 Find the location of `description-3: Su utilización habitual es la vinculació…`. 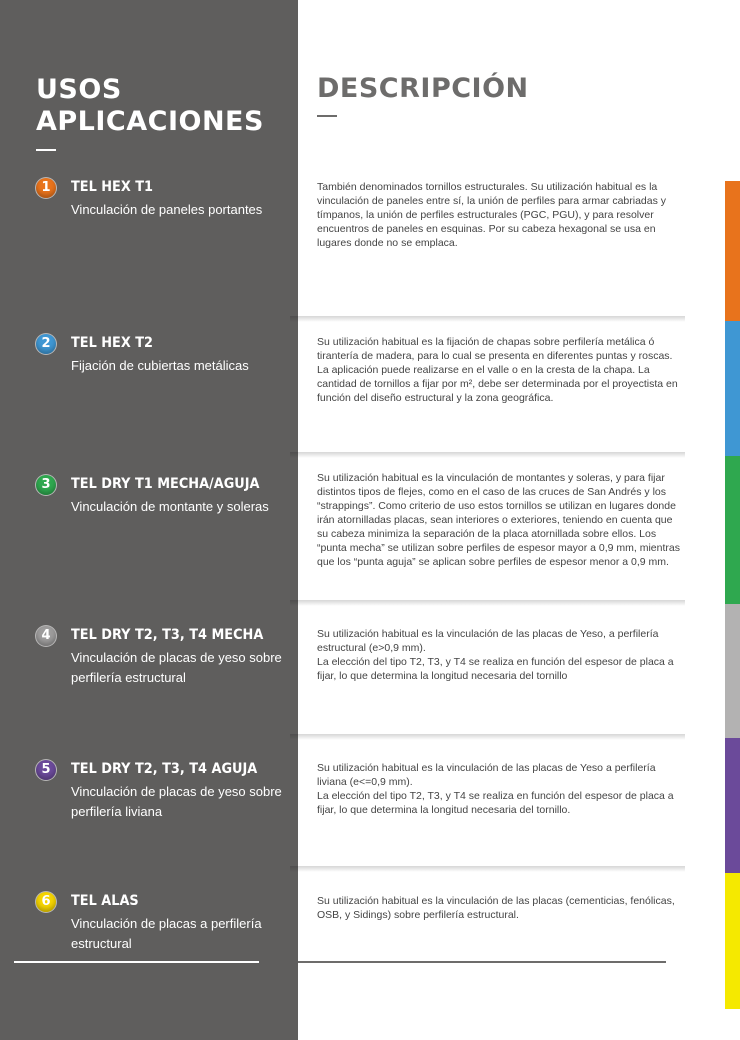

description-3: Su utilización habitual es la vinculació… is located at coordinates (501, 520).